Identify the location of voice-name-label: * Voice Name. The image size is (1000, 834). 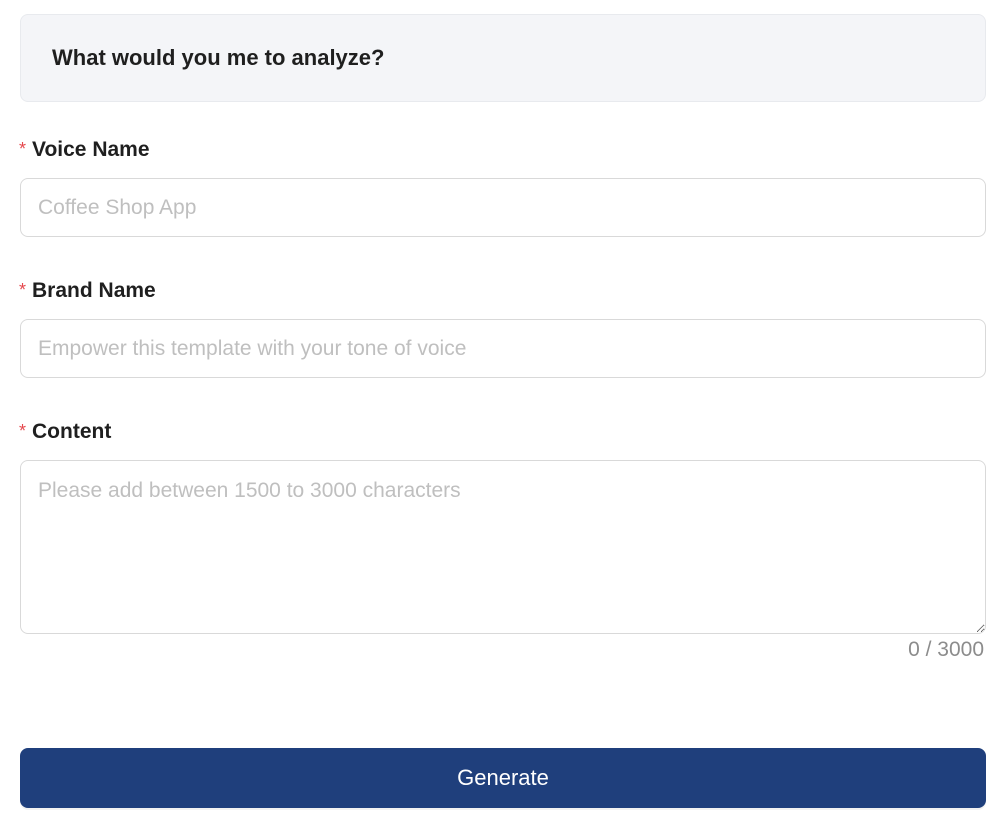
(84, 150).